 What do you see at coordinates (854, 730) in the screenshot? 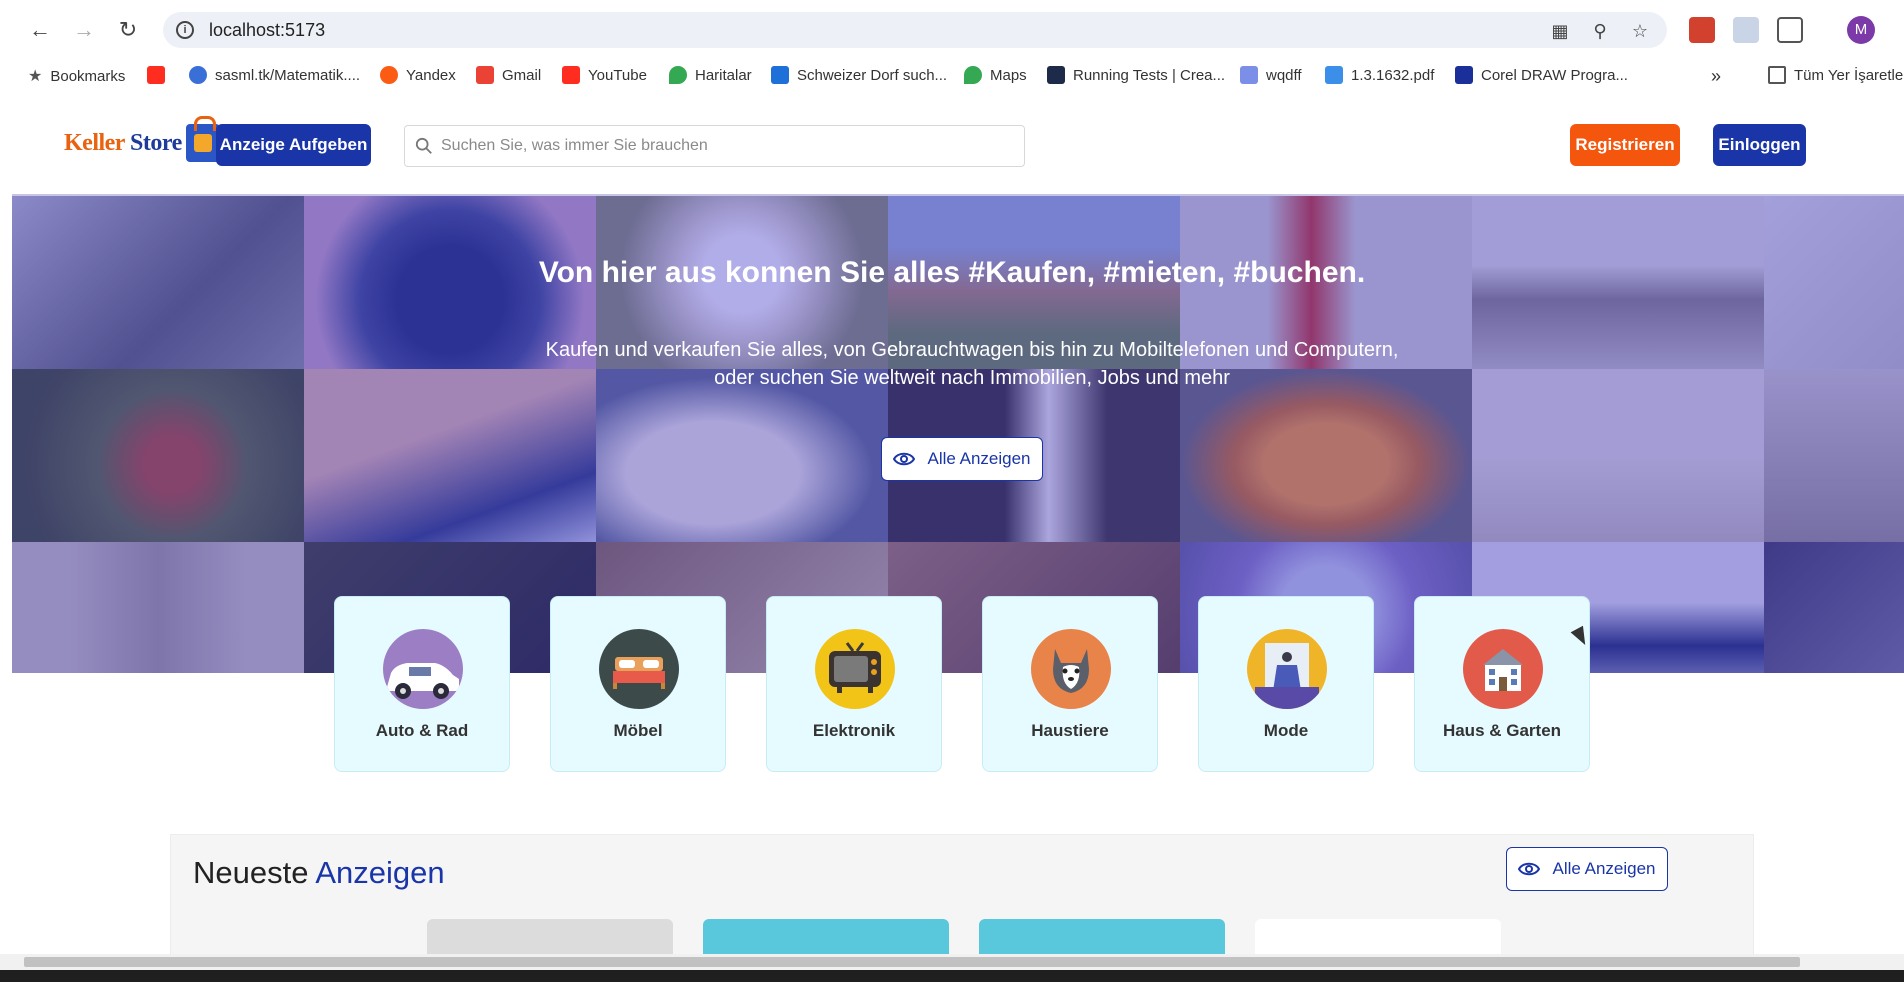
I see `category-label: Elektronik` at bounding box center [854, 730].